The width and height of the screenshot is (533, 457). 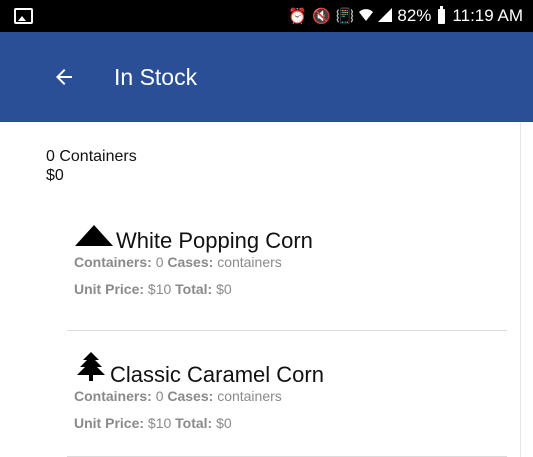 What do you see at coordinates (345, 16) in the screenshot?
I see `vibrate-icon: 📳` at bounding box center [345, 16].